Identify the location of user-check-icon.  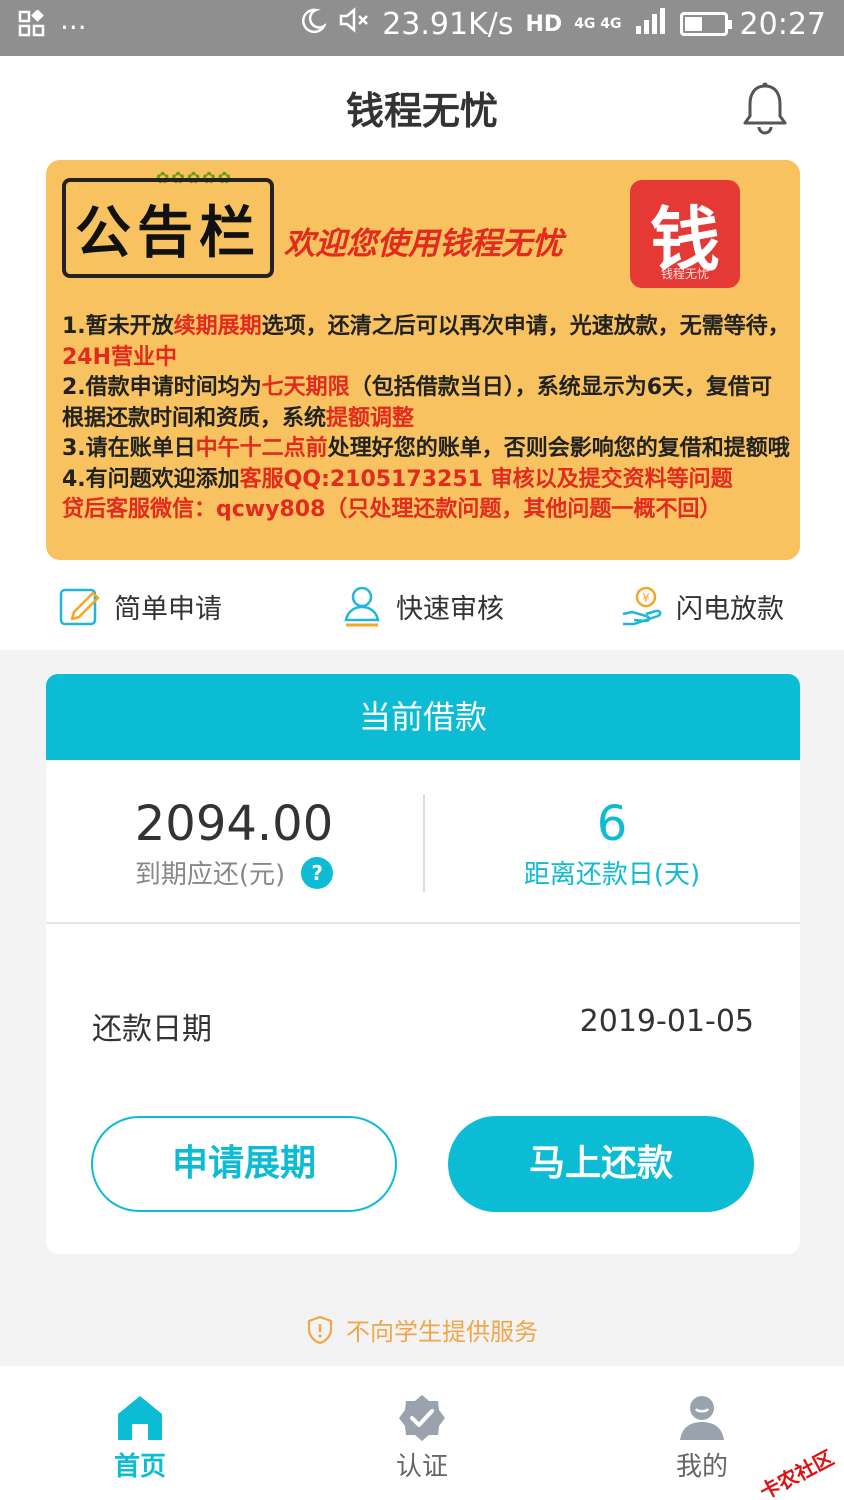
(362, 606).